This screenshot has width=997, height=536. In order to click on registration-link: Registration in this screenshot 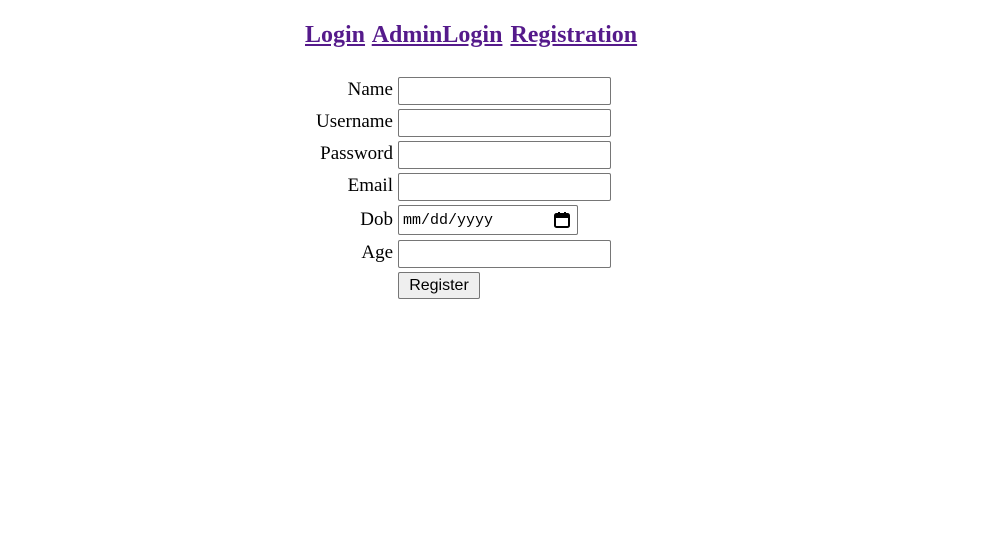, I will do `click(573, 35)`.